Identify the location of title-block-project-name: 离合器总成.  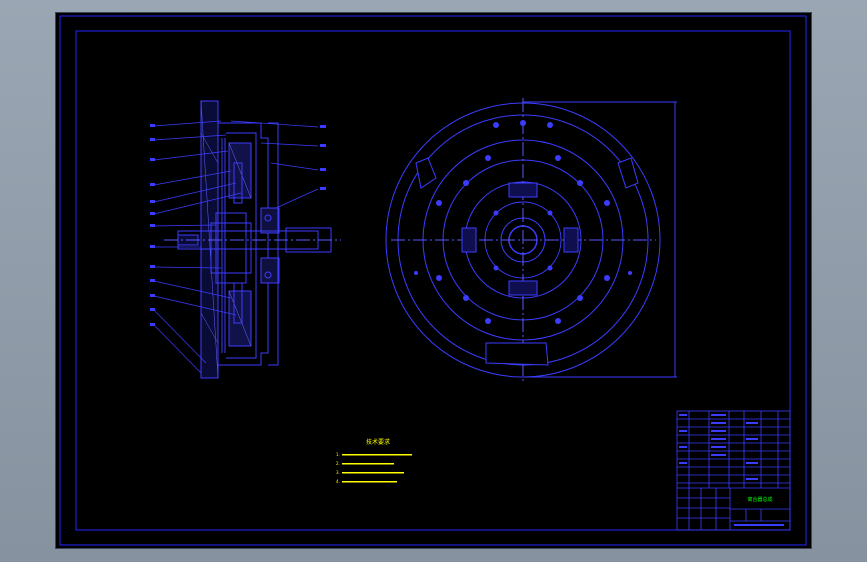
(759, 499).